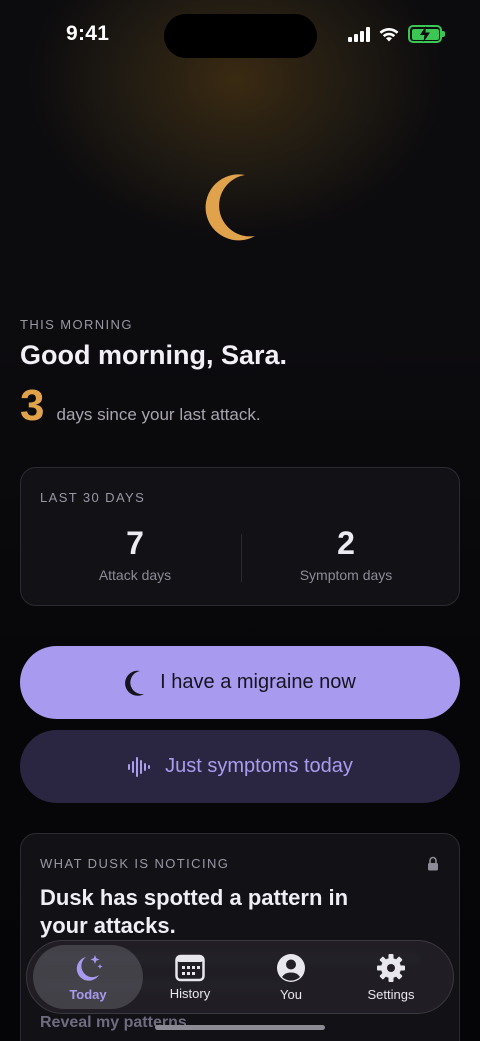 The width and height of the screenshot is (480, 1041). I want to click on streak-summary: 3 days since your last attack., so click(140, 406).